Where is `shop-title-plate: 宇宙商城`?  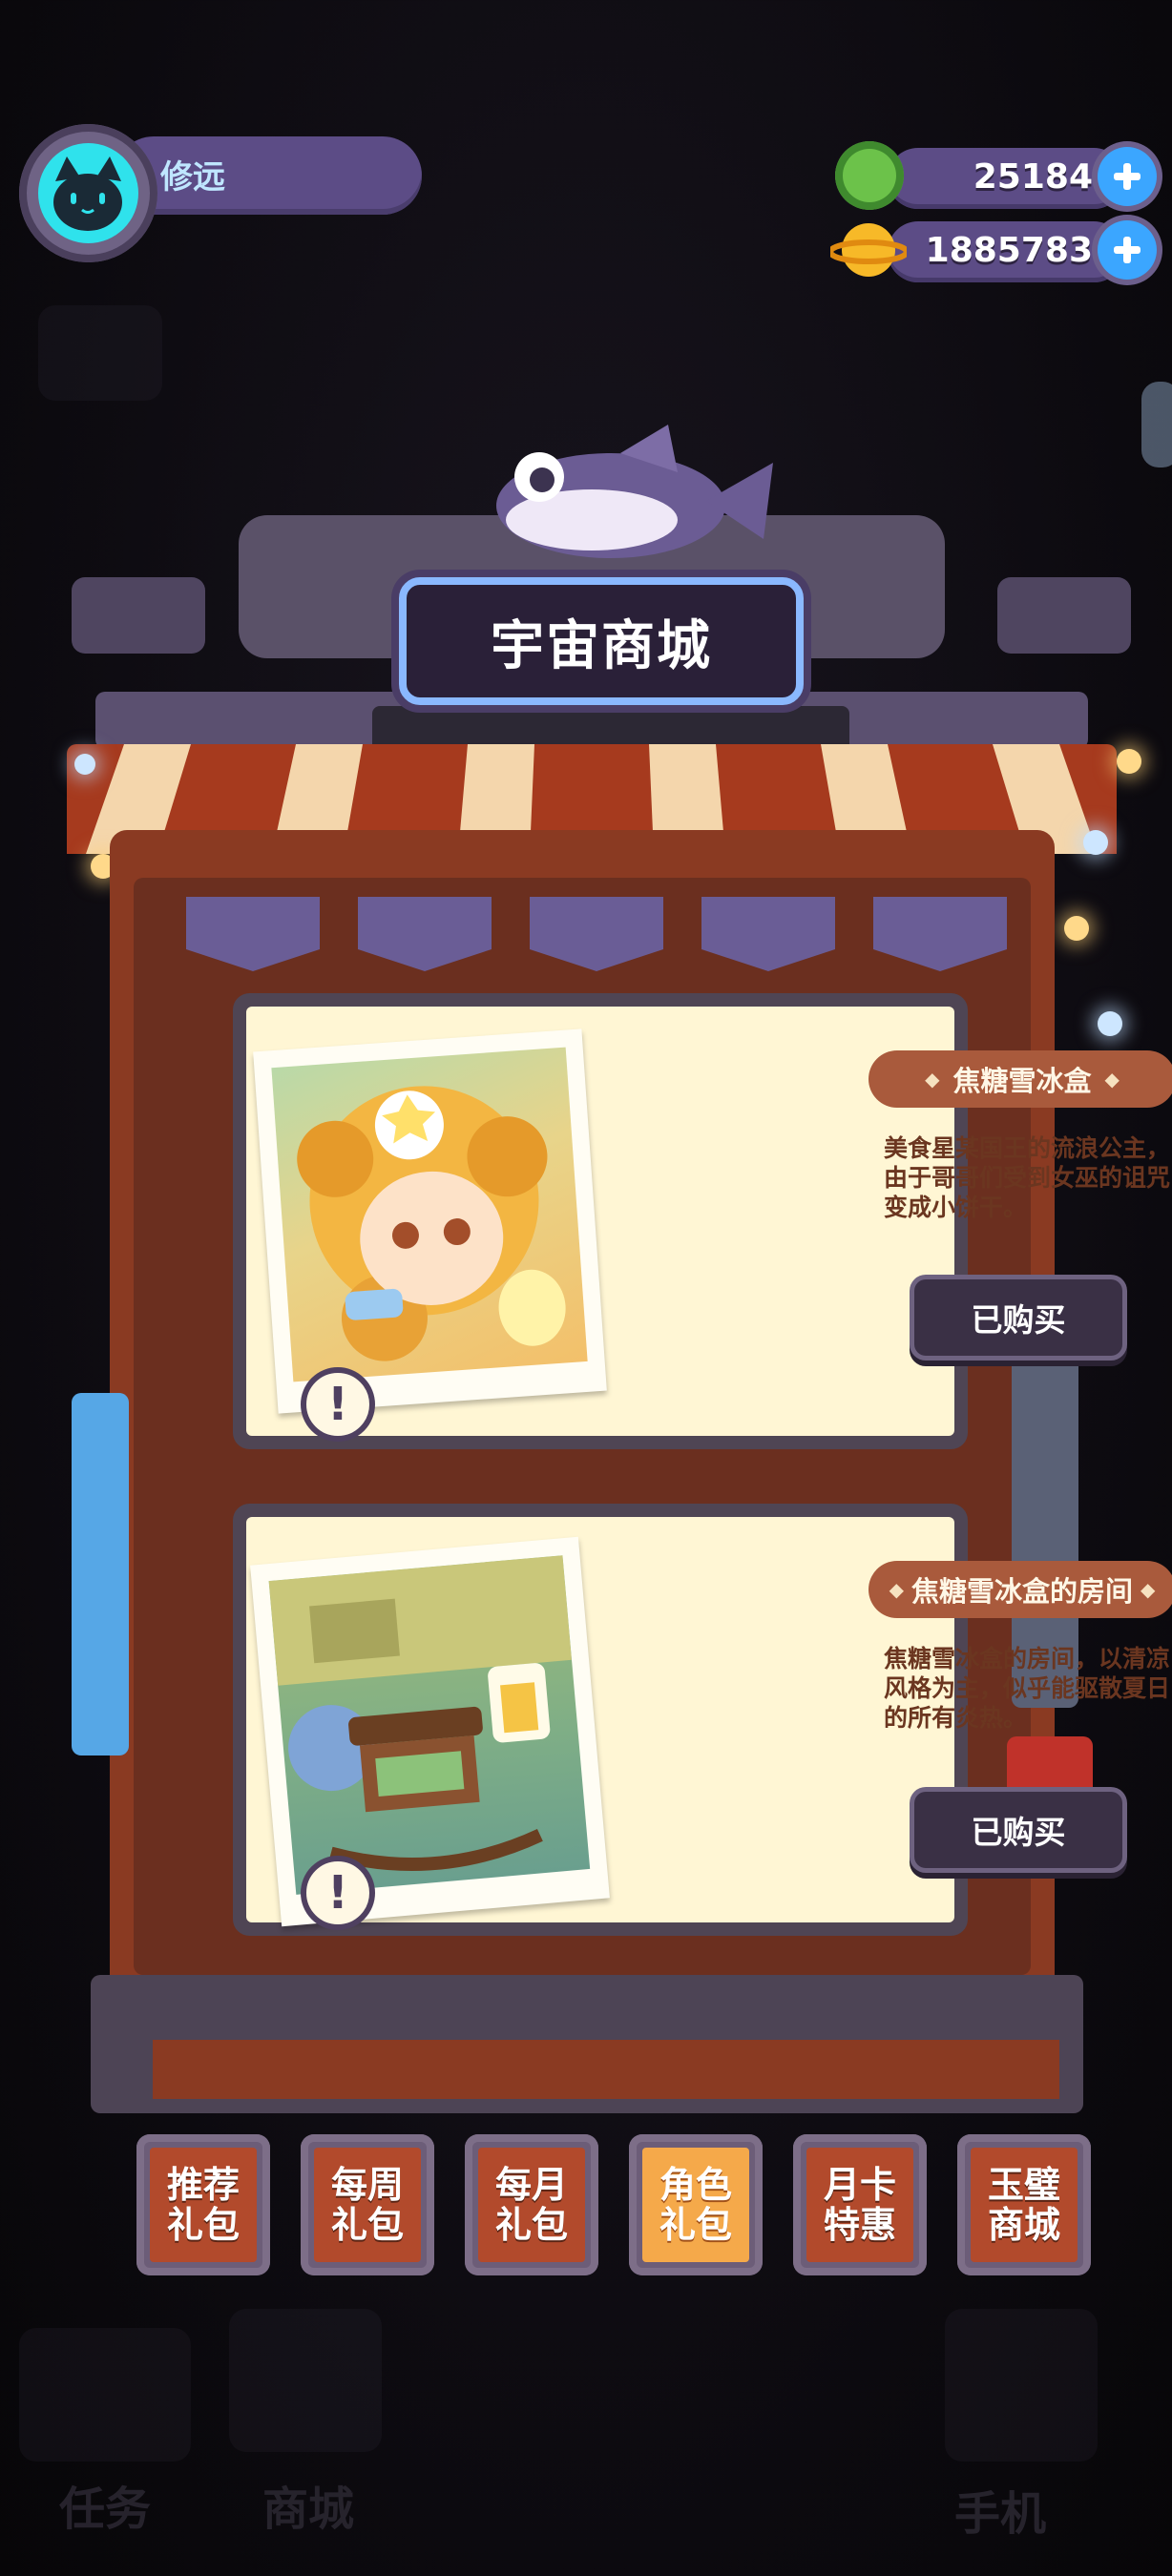
shop-title-plate: 宇宙商城 is located at coordinates (601, 641).